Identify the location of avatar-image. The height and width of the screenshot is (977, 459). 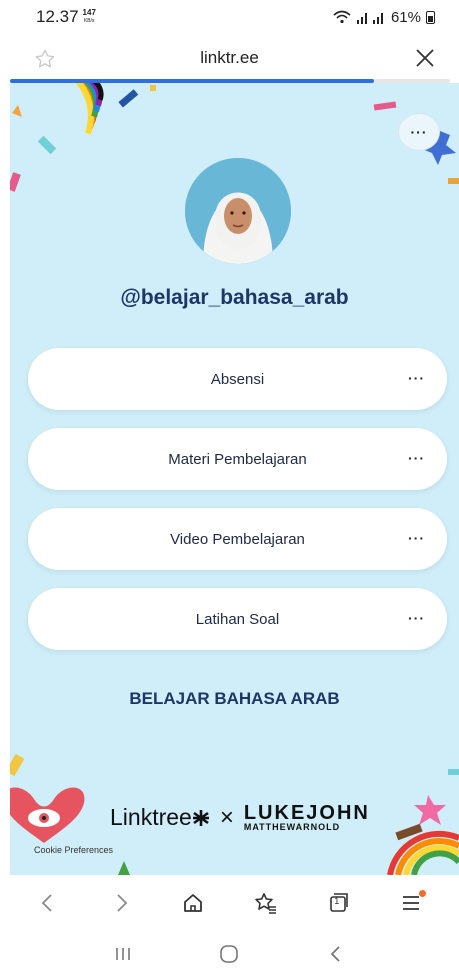
(238, 211).